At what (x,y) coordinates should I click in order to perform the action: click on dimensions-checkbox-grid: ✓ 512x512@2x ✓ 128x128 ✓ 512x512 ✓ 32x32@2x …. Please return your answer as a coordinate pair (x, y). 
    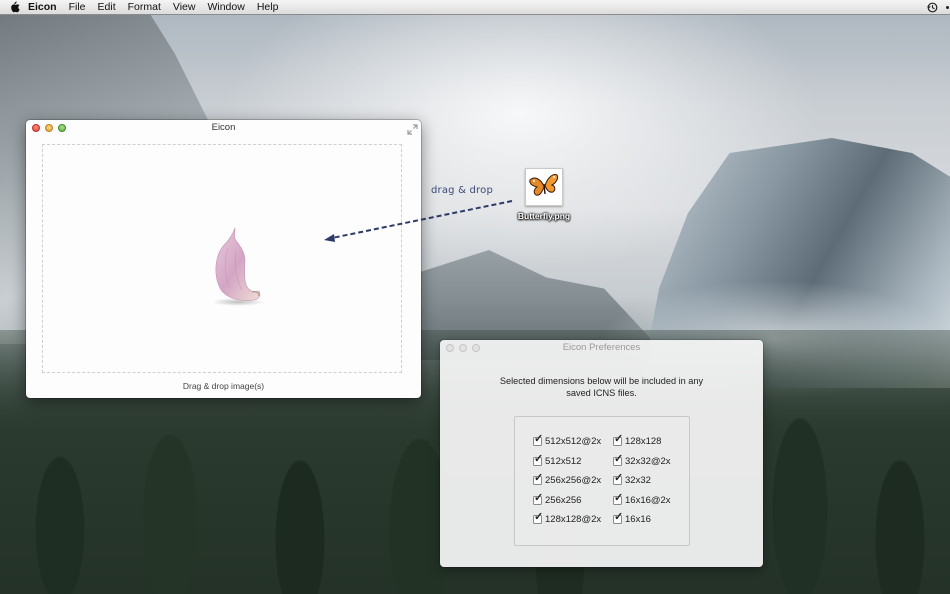
    Looking at the image, I should click on (613, 479).